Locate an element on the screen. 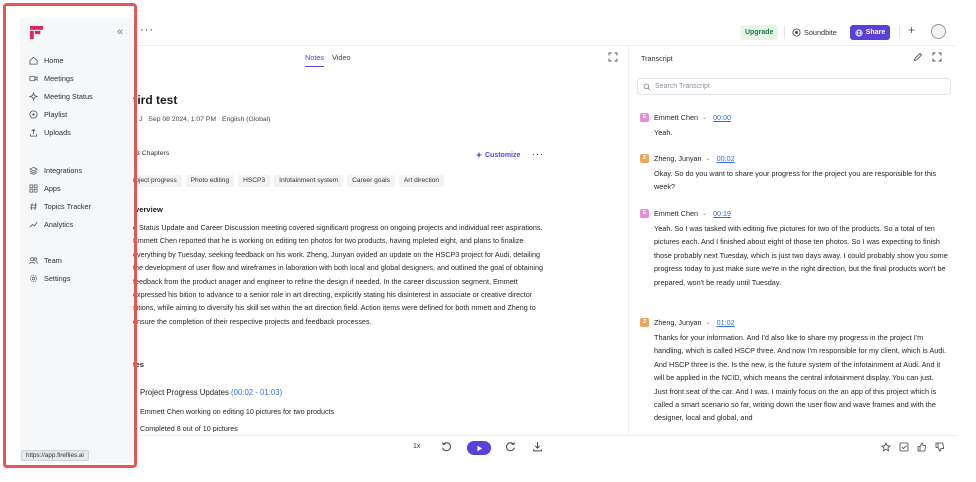 The width and height of the screenshot is (976, 482). customize-button: Customize is located at coordinates (497, 155).